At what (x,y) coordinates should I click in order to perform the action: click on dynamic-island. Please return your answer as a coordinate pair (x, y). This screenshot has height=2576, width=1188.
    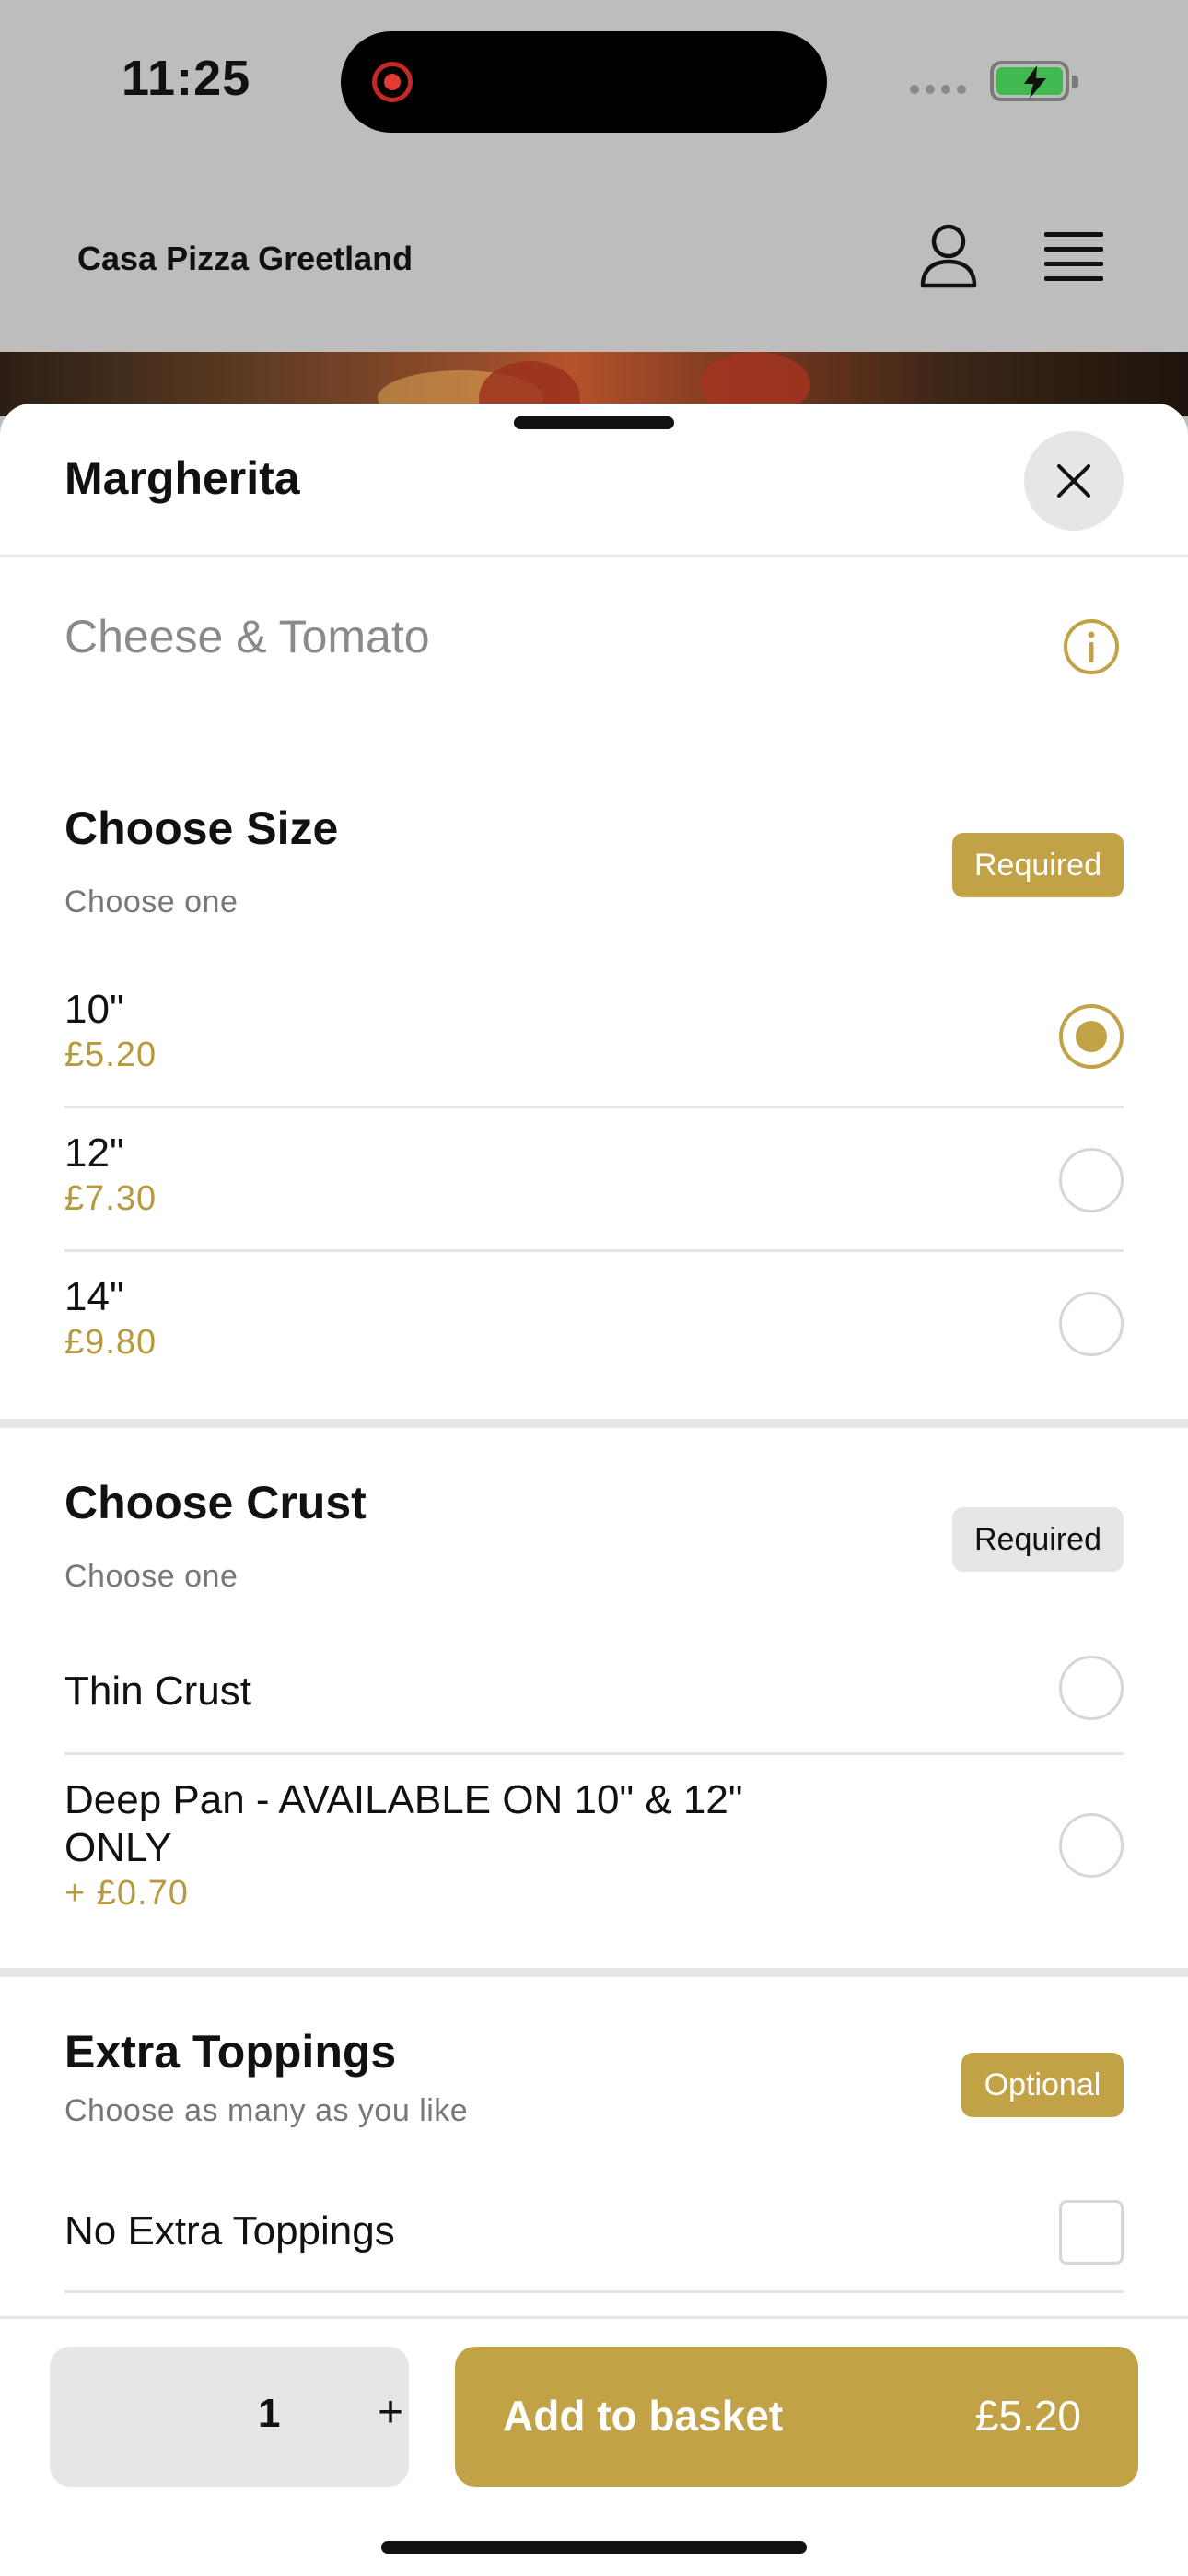
    Looking at the image, I should click on (584, 82).